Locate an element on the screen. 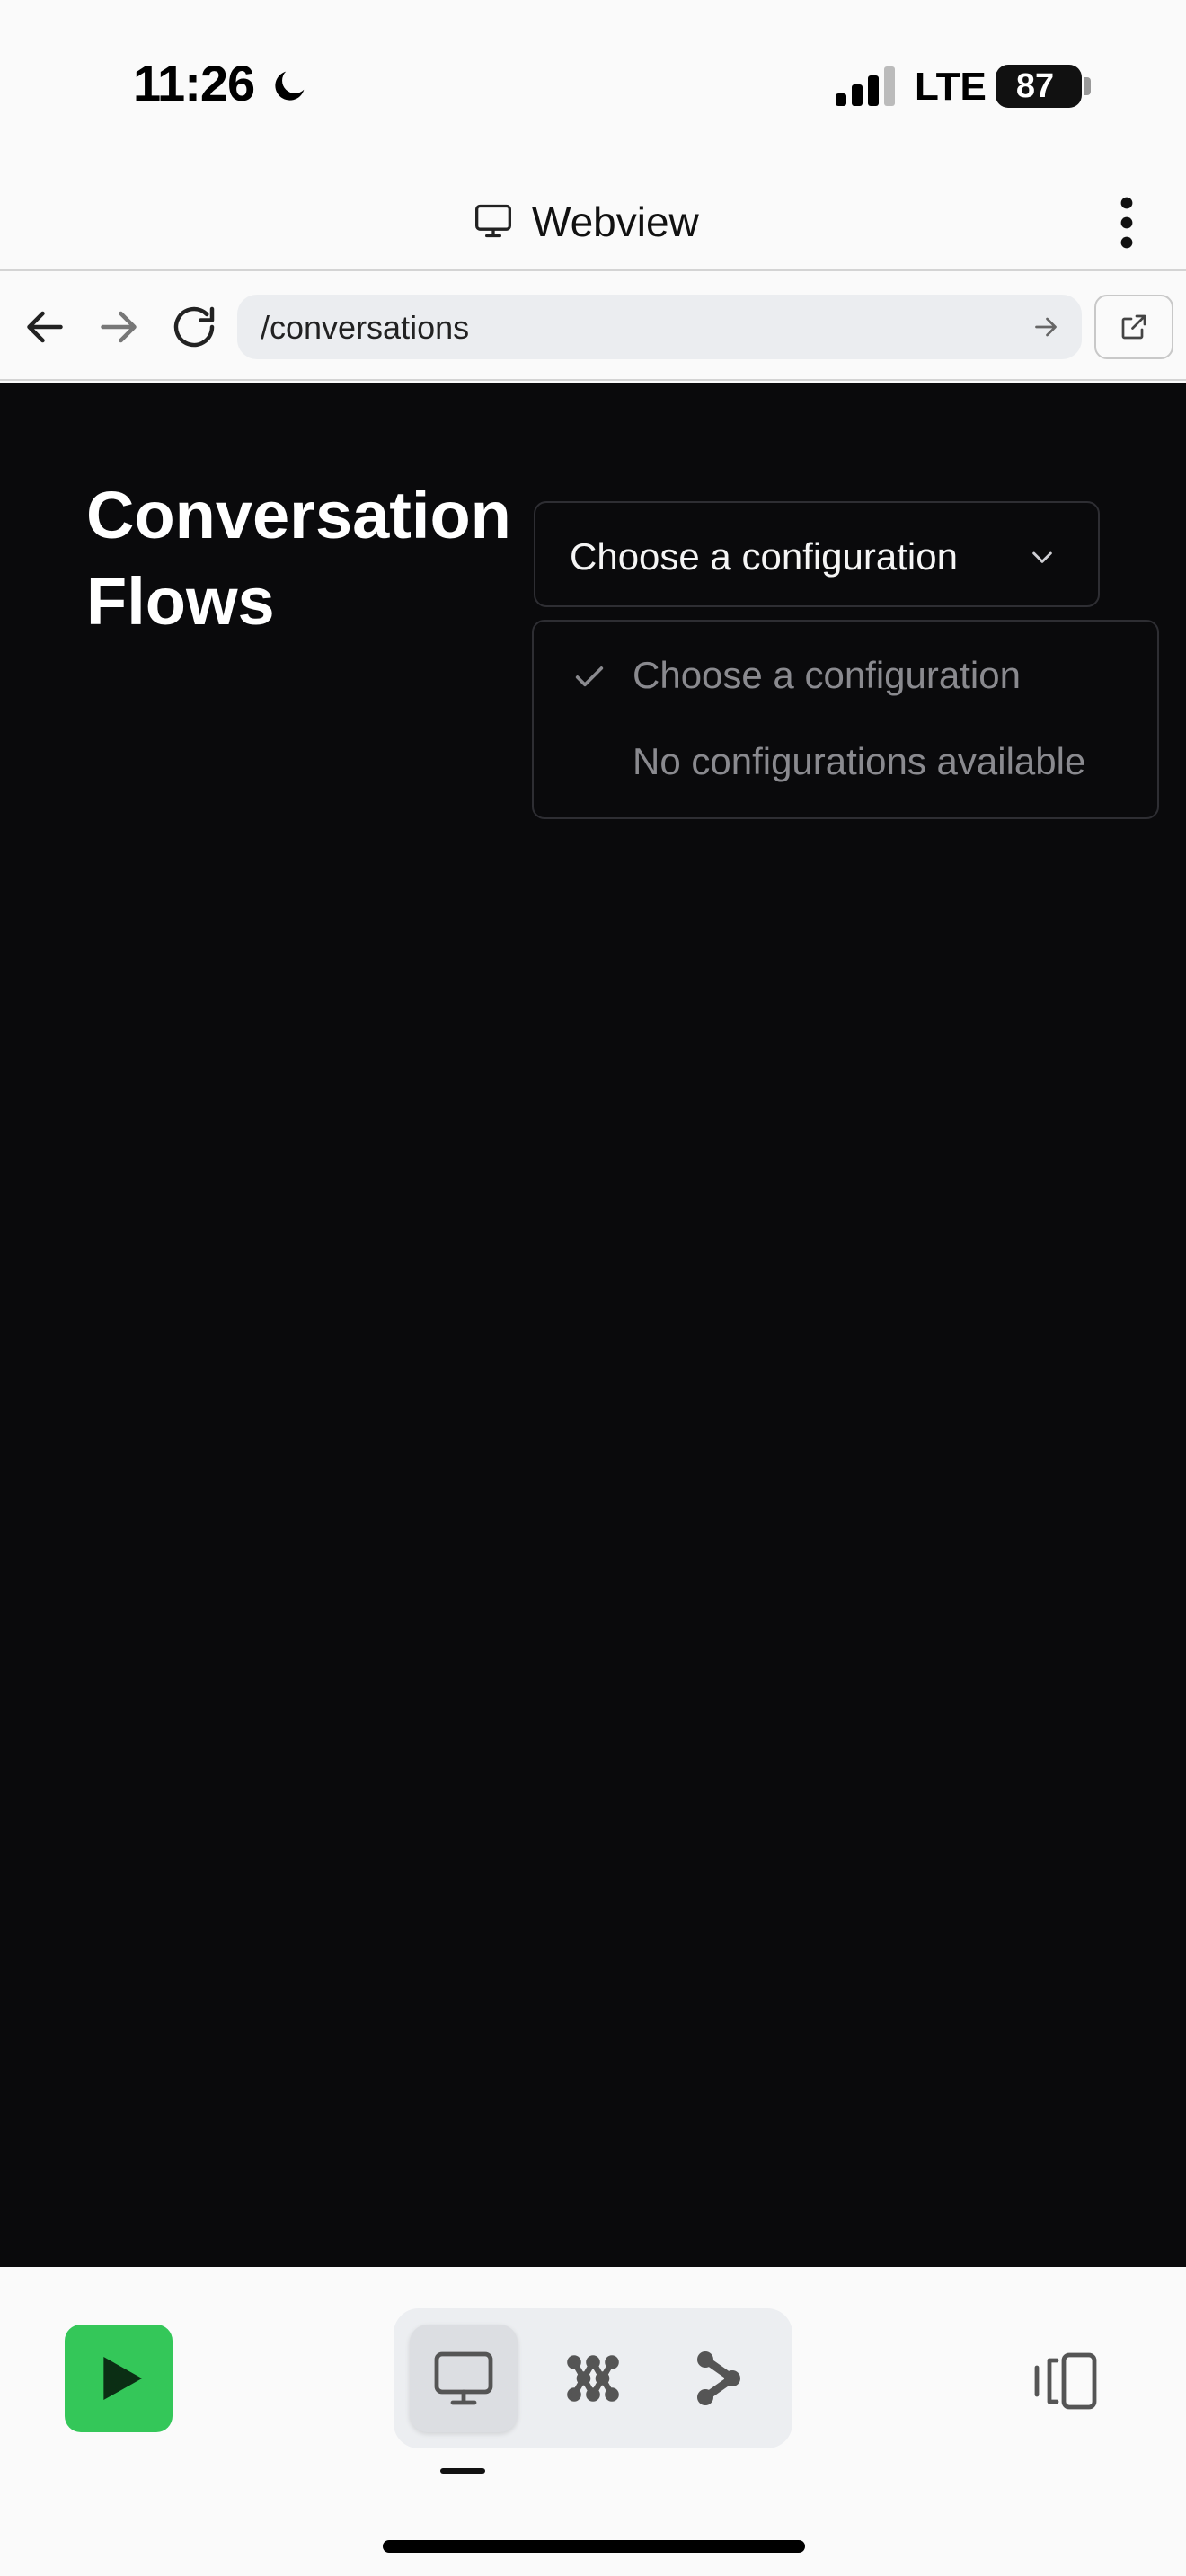 The height and width of the screenshot is (2576, 1186). bottom-toolbar is located at coordinates (593, 2421).